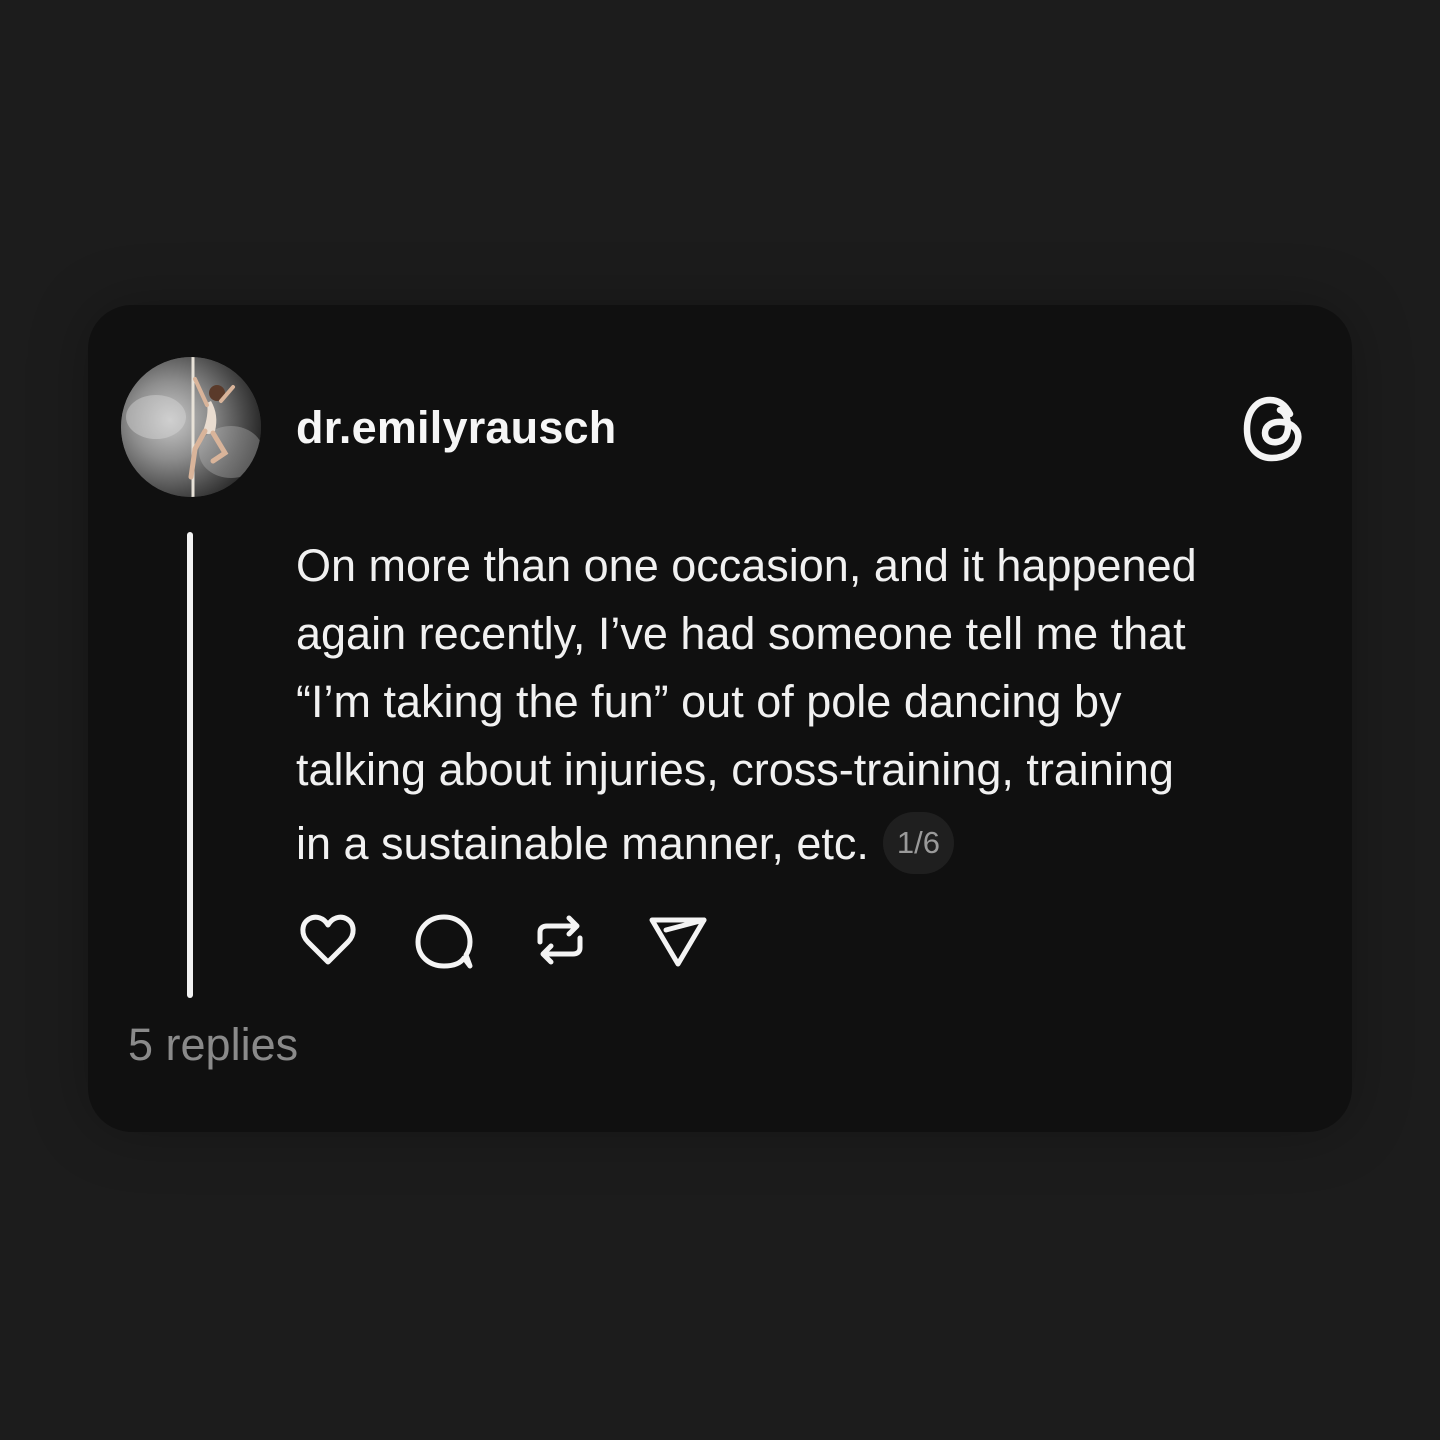  I want to click on post-text-line-last: in a sustainable manner, etc. 1/6, so click(801, 844).